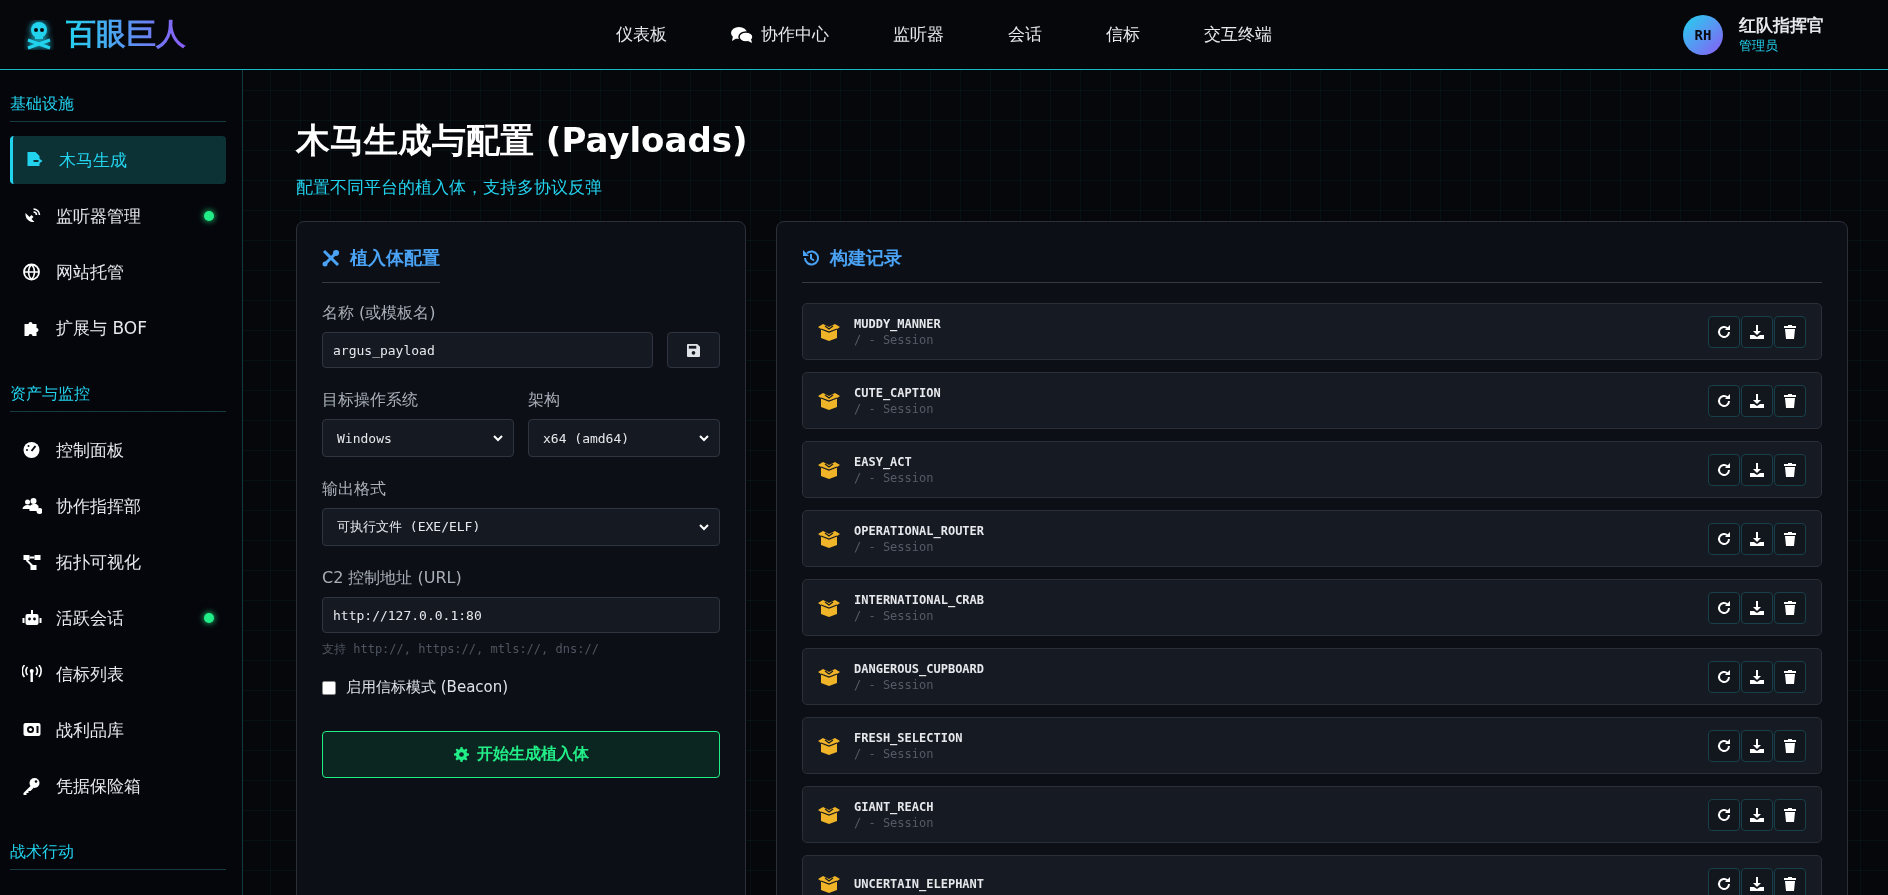 Image resolution: width=1888 pixels, height=895 pixels. Describe the element at coordinates (624, 438) in the screenshot. I see `arch-select: x64 (amd64)` at that location.